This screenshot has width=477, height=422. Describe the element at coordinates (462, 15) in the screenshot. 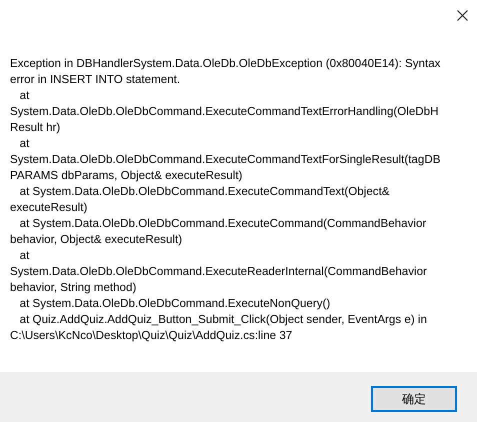

I see `close-icon` at that location.